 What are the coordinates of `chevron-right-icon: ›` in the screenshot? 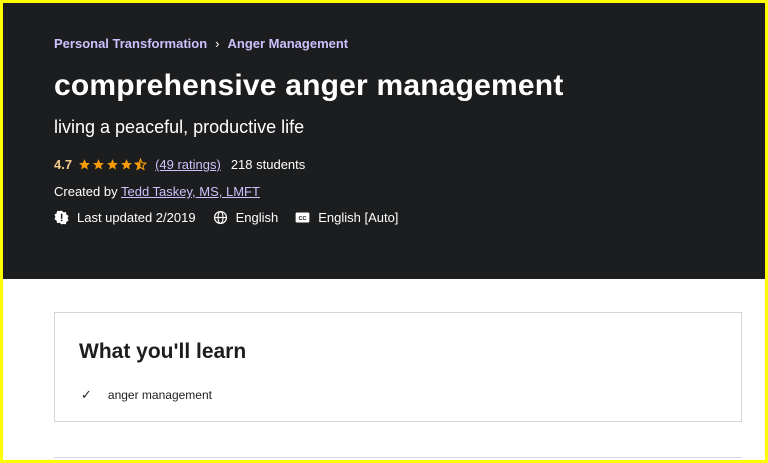 It's located at (217, 43).